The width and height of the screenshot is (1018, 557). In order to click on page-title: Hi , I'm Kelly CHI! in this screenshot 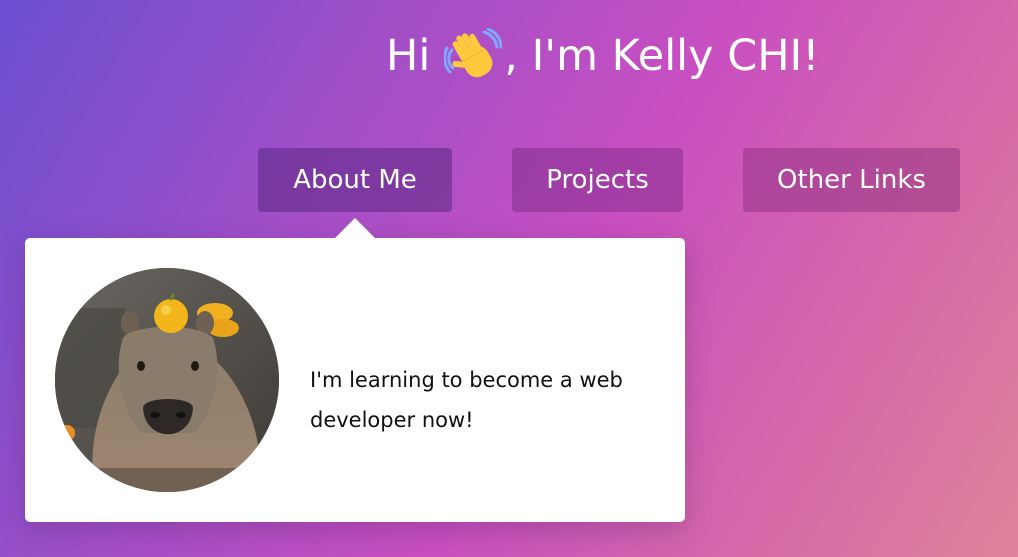, I will do `click(603, 55)`.